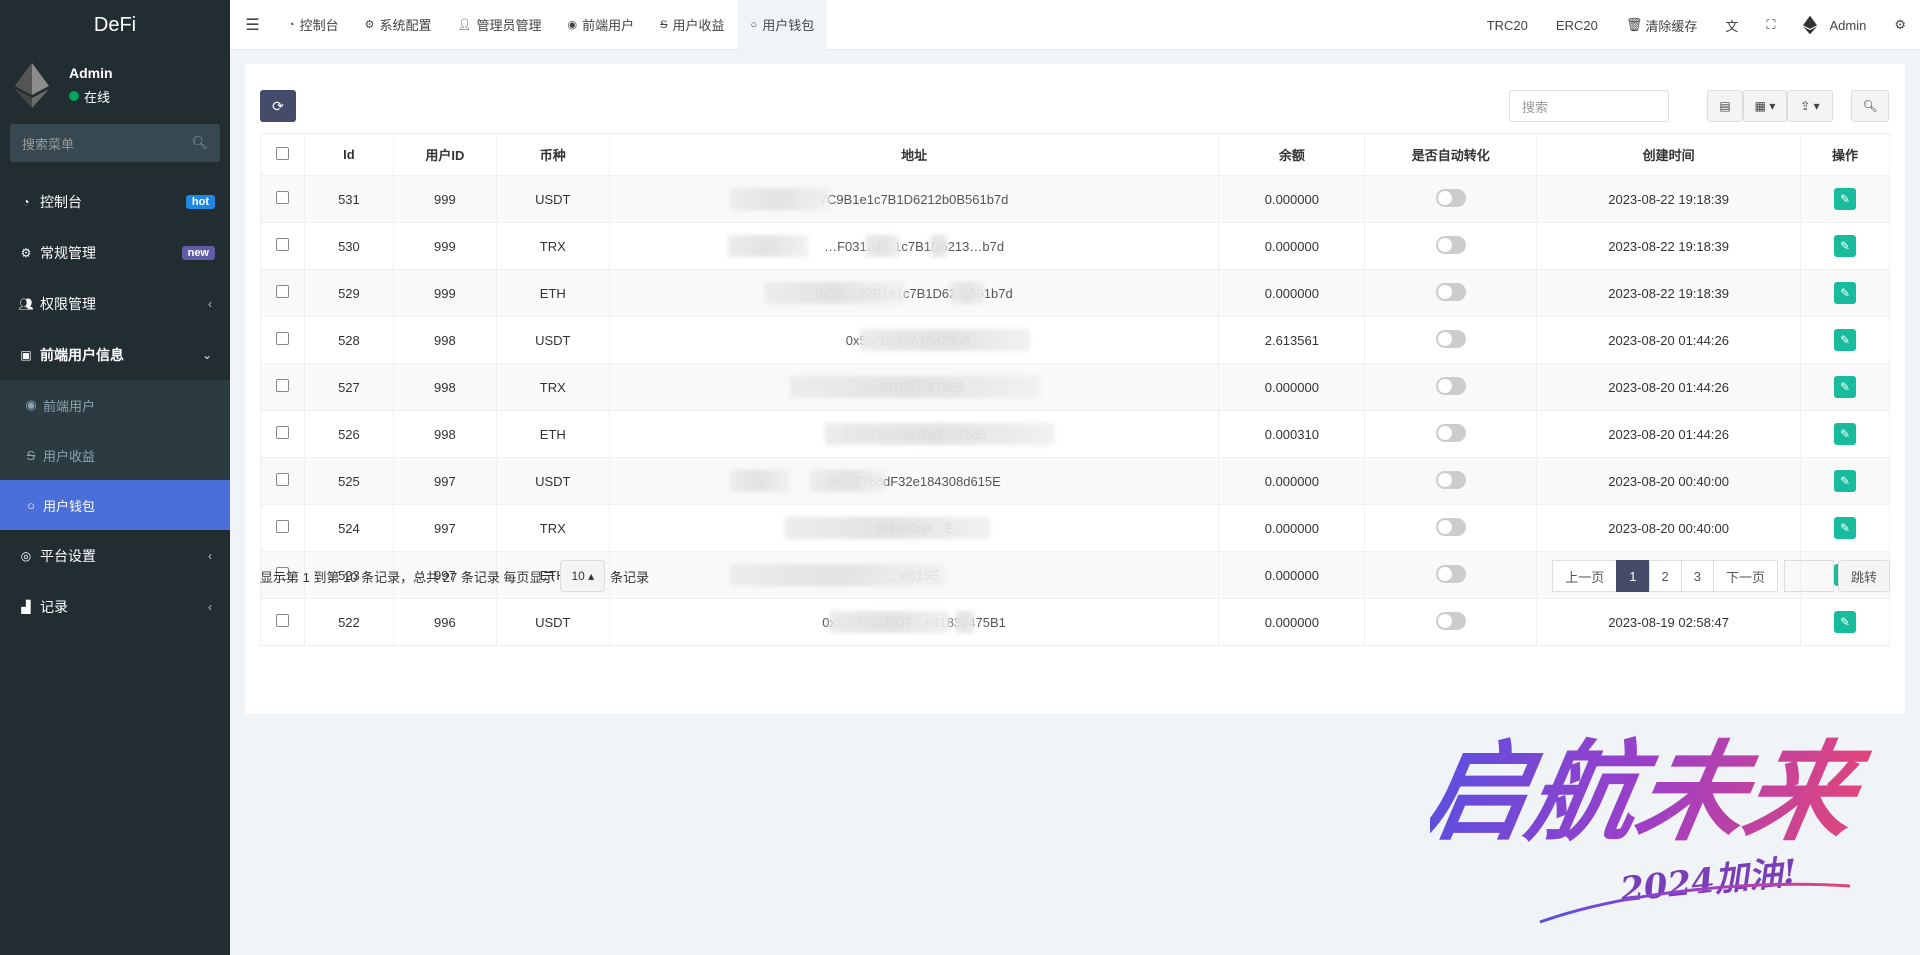 The width and height of the screenshot is (1920, 955). What do you see at coordinates (115, 606) in the screenshot?
I see `sidebar-item-records: ▟ 记录 ‹` at bounding box center [115, 606].